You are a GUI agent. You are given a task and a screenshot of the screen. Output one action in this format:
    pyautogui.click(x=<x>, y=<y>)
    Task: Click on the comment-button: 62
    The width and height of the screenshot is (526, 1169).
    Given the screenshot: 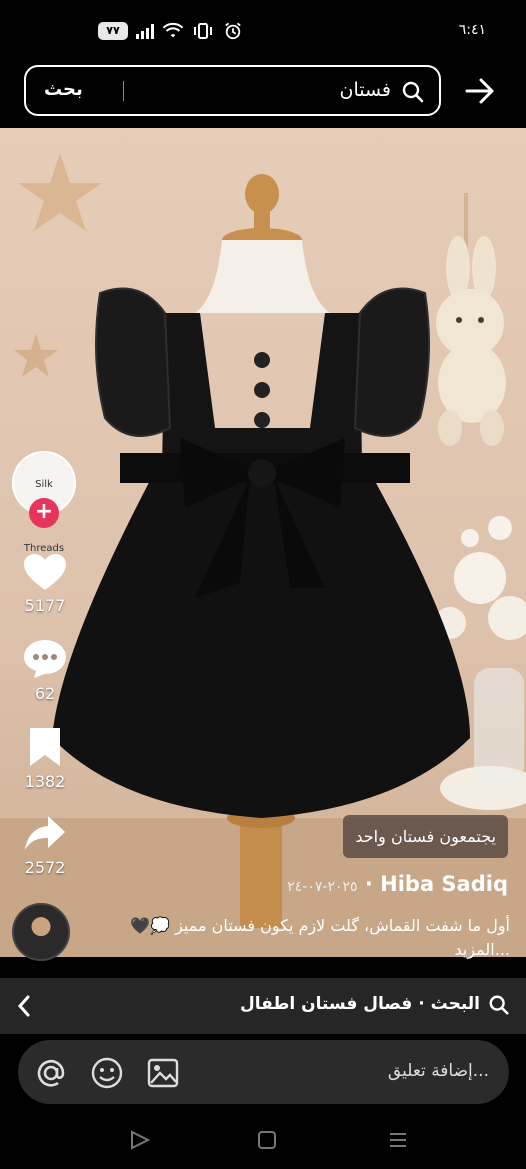 What is the action you would take?
    pyautogui.click(x=45, y=670)
    